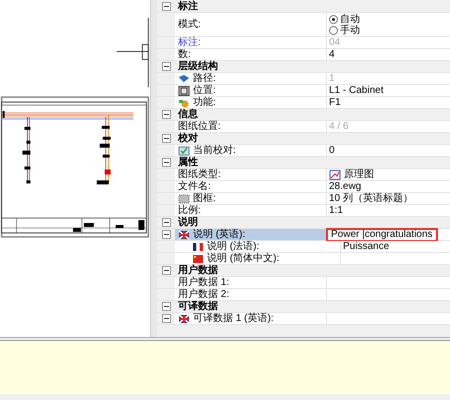 The width and height of the screenshot is (450, 400). I want to click on mode-radio: 手动, so click(344, 30).